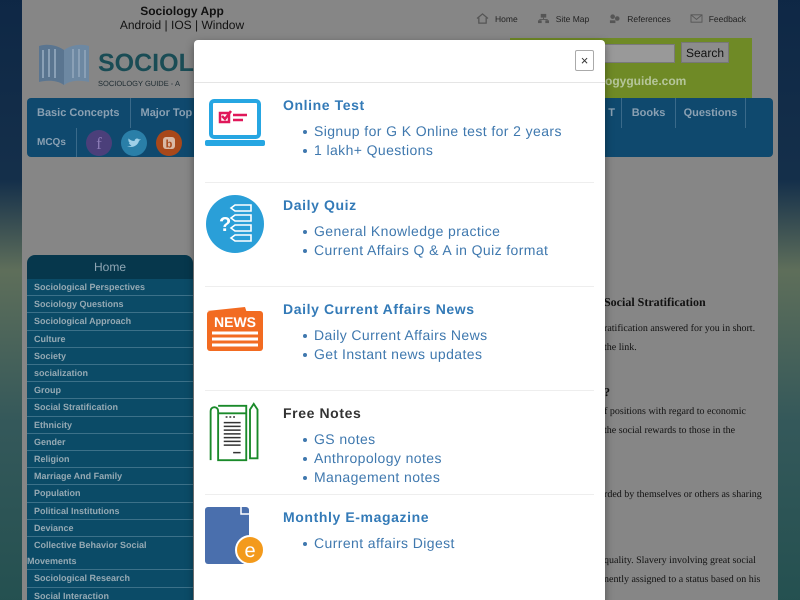 This screenshot has height=600, width=800. What do you see at coordinates (110, 594) in the screenshot?
I see `sidebar-item: Social Interaction` at bounding box center [110, 594].